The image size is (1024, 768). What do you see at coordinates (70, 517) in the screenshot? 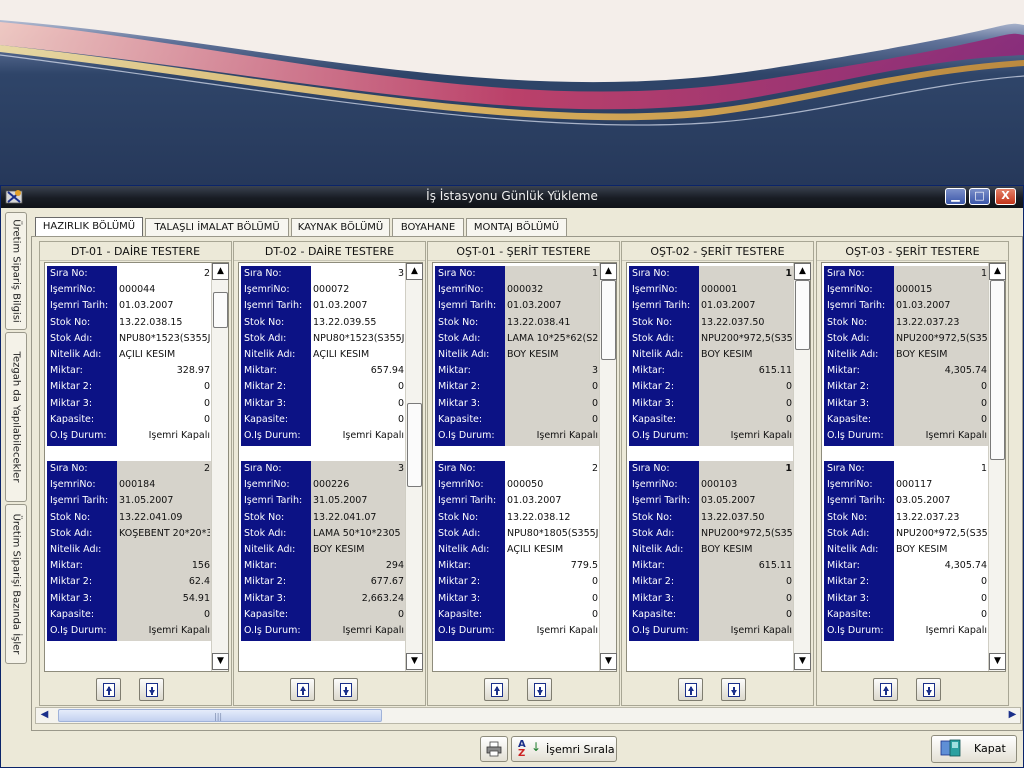
I see `field-label: Stok No:` at bounding box center [70, 517].